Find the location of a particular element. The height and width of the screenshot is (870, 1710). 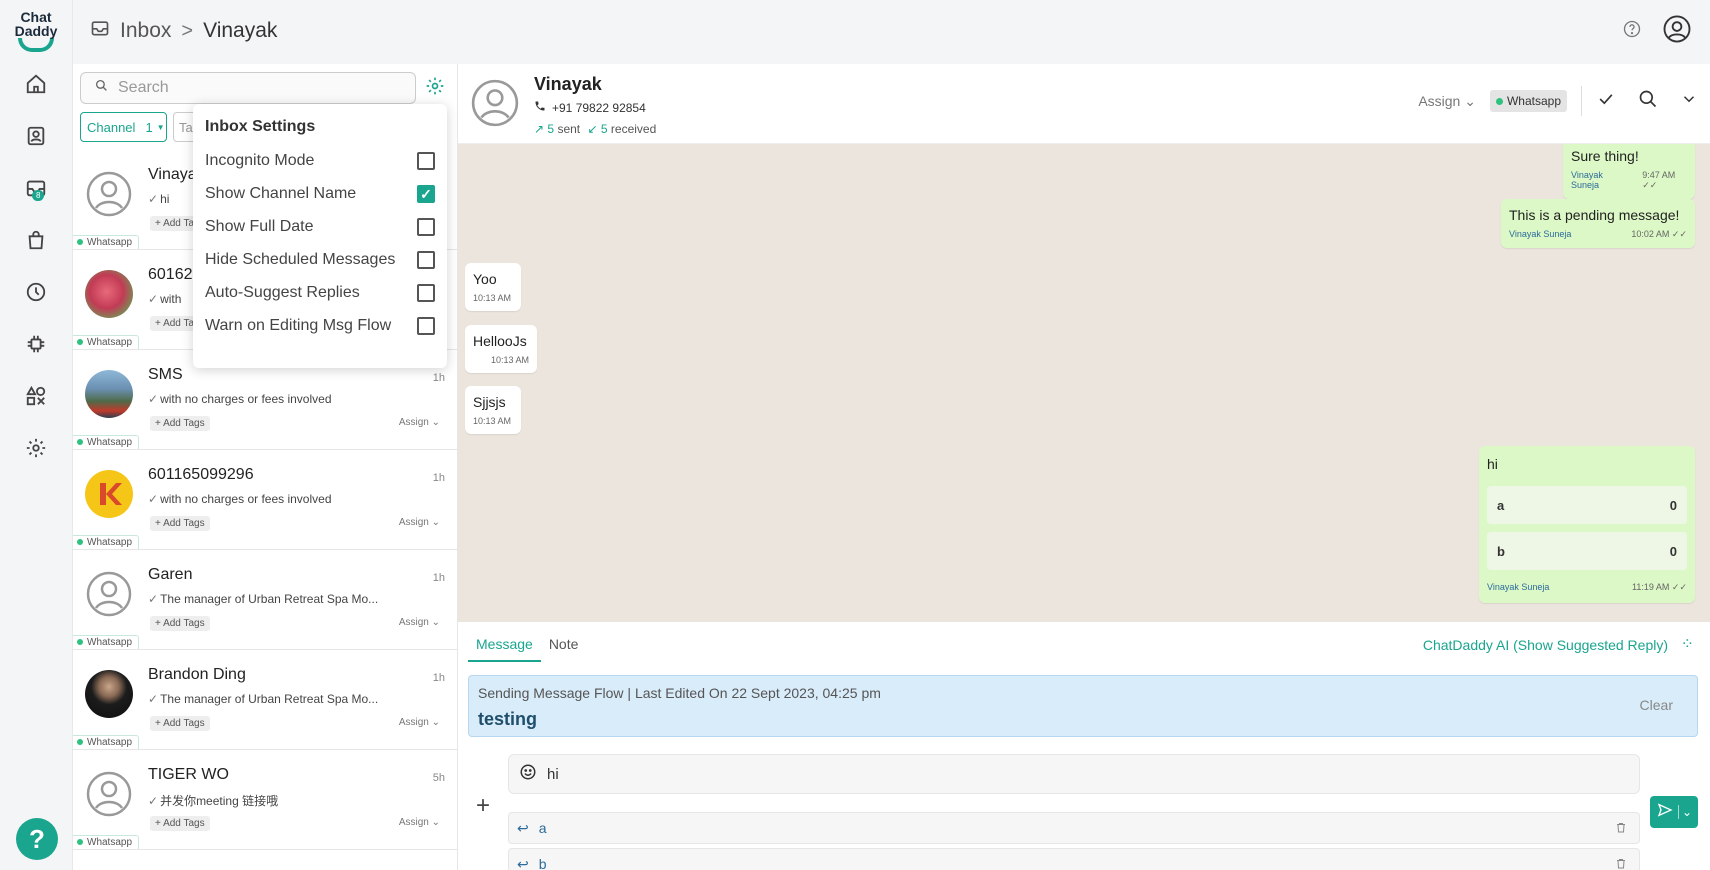

conversation-name: 601165099296 is located at coordinates (201, 474).